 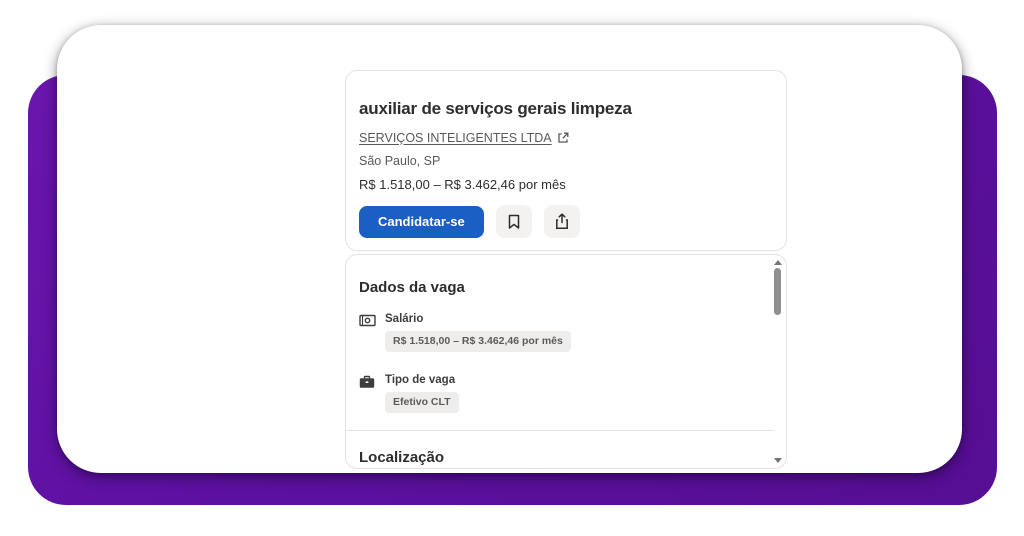 I want to click on apply-button: Candidatar-se, so click(x=421, y=221).